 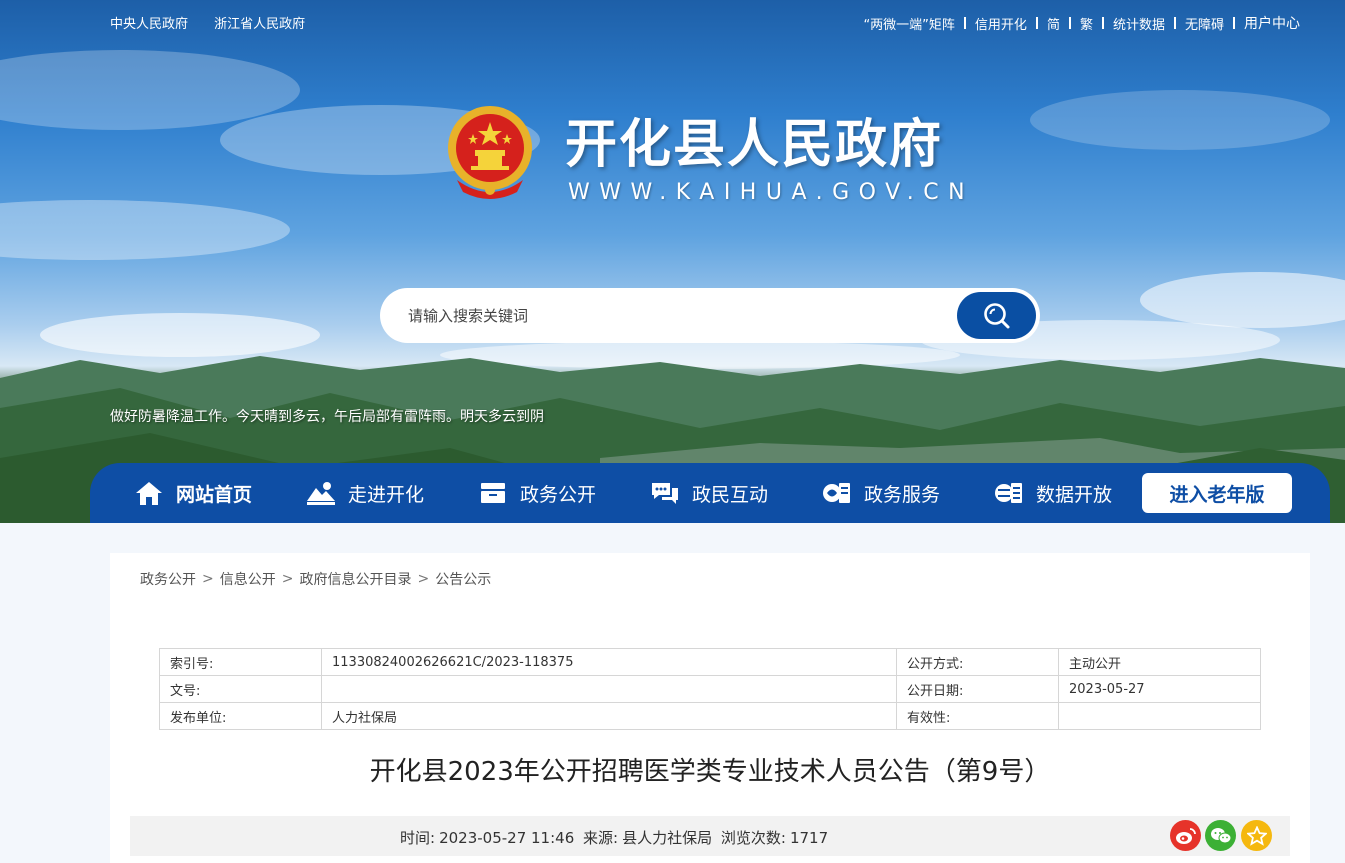 I want to click on views-label: 浏览次数:, so click(x=753, y=838).